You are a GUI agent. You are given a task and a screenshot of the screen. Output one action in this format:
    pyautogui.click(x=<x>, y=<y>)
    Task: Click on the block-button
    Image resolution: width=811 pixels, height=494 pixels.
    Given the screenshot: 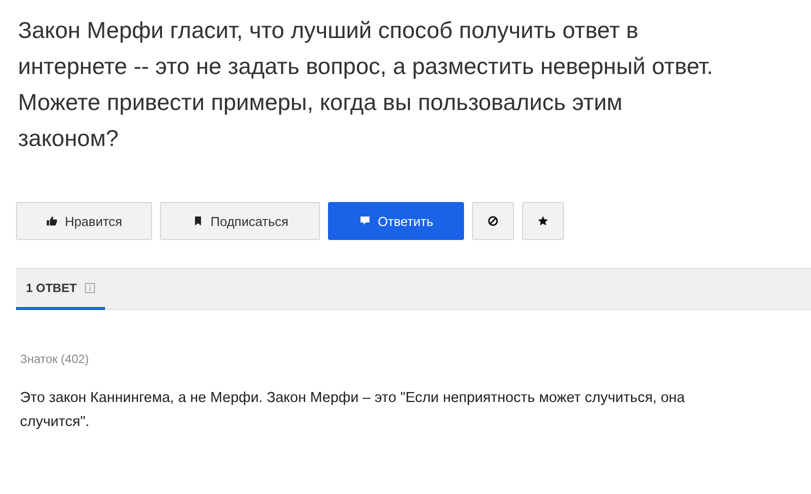 What is the action you would take?
    pyautogui.click(x=493, y=221)
    